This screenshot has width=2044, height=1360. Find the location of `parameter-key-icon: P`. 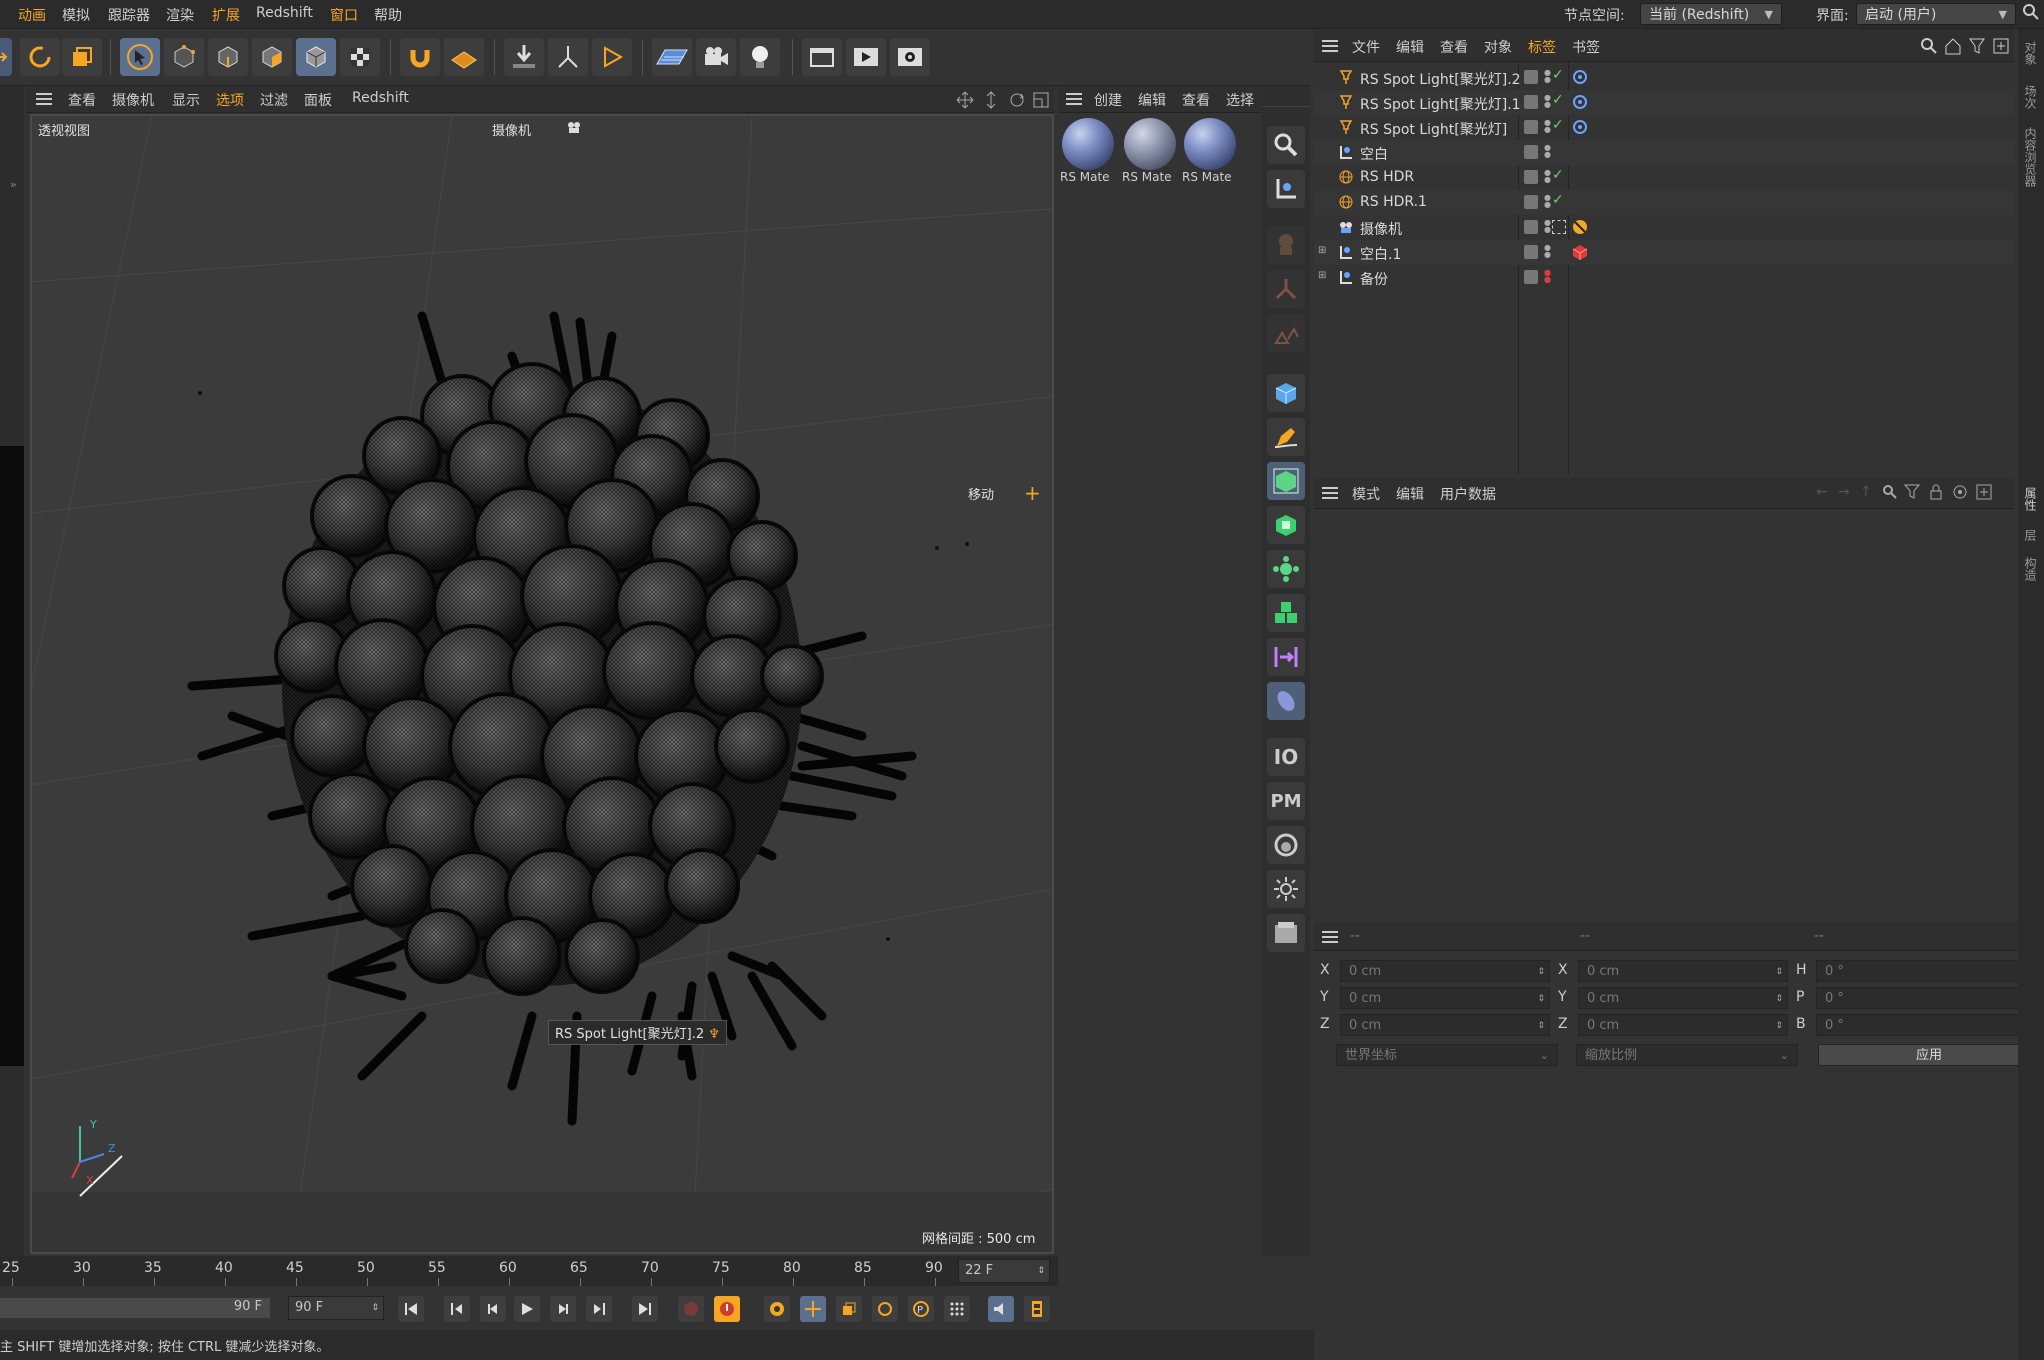

parameter-key-icon: P is located at coordinates (921, 1309).